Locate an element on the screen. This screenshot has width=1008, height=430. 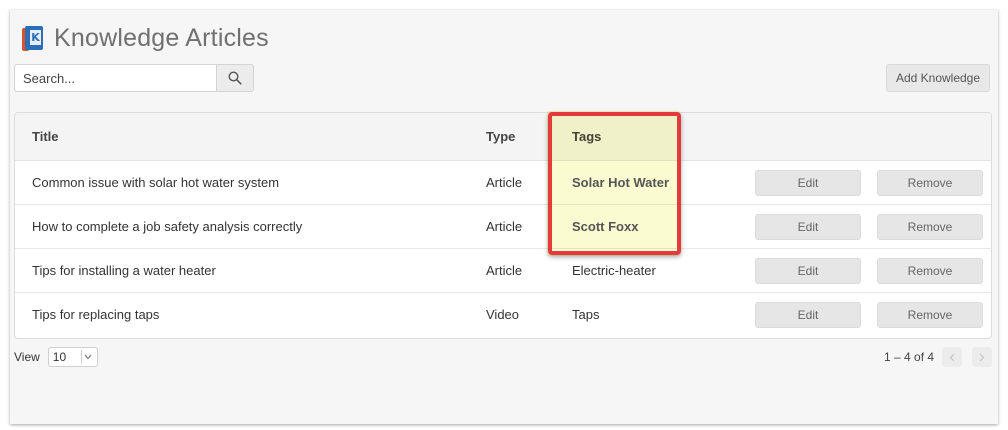
page-title: Knowledge Articles is located at coordinates (161, 37).